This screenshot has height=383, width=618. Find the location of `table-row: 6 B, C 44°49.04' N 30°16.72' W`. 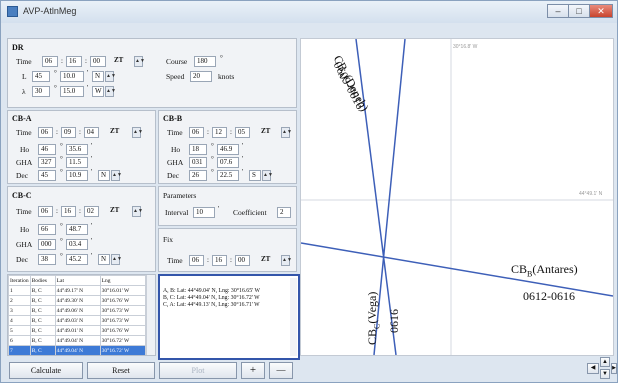

table-row: 6 B, C 44°49.04' N 30°16.72' W is located at coordinates (77, 340).